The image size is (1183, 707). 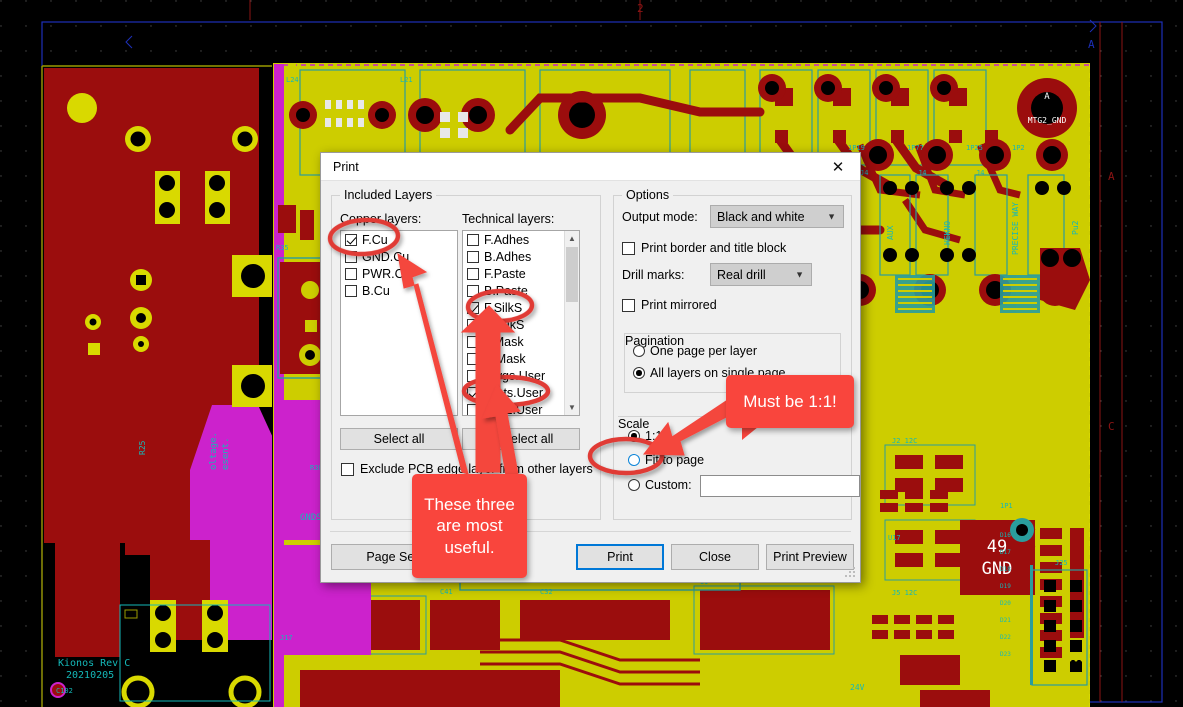 I want to click on svg-text: C32, so click(x=546, y=592).